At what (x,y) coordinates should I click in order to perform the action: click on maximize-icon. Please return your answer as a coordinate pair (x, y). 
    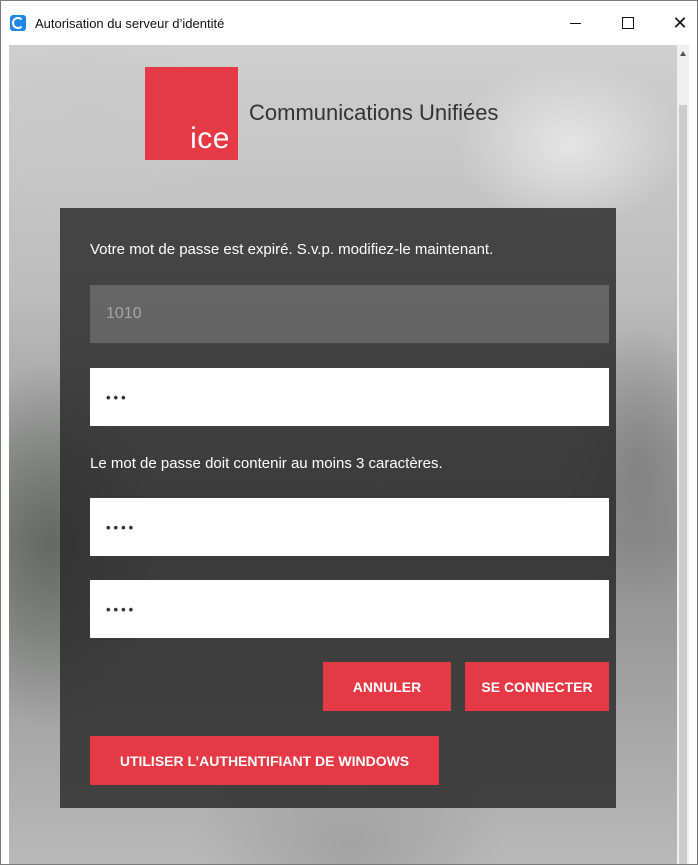
    Looking at the image, I should click on (628, 23).